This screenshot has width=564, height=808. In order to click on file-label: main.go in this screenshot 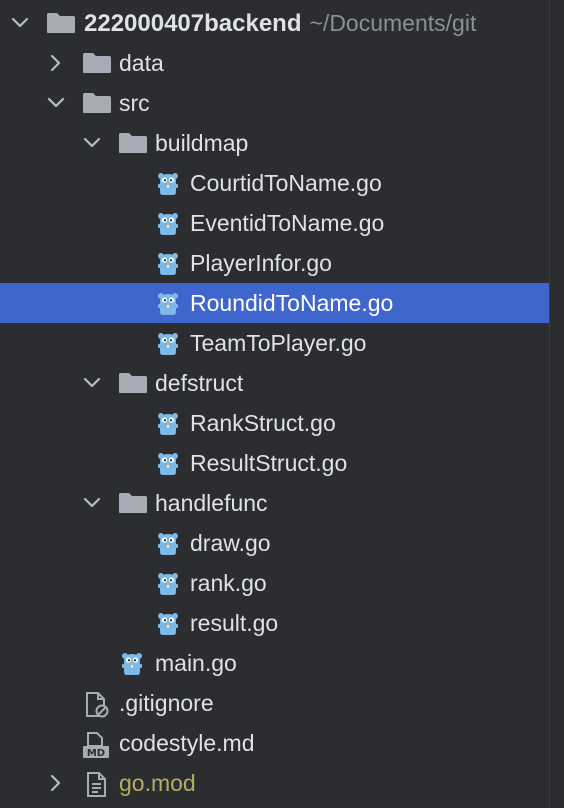, I will do `click(196, 663)`.